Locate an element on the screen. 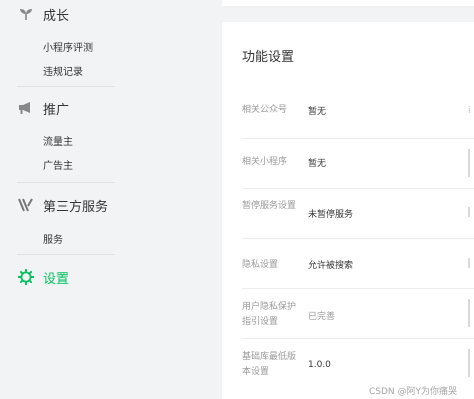 The height and width of the screenshot is (399, 474). sidebar-item-advertiser: 广告主 is located at coordinates (58, 164).